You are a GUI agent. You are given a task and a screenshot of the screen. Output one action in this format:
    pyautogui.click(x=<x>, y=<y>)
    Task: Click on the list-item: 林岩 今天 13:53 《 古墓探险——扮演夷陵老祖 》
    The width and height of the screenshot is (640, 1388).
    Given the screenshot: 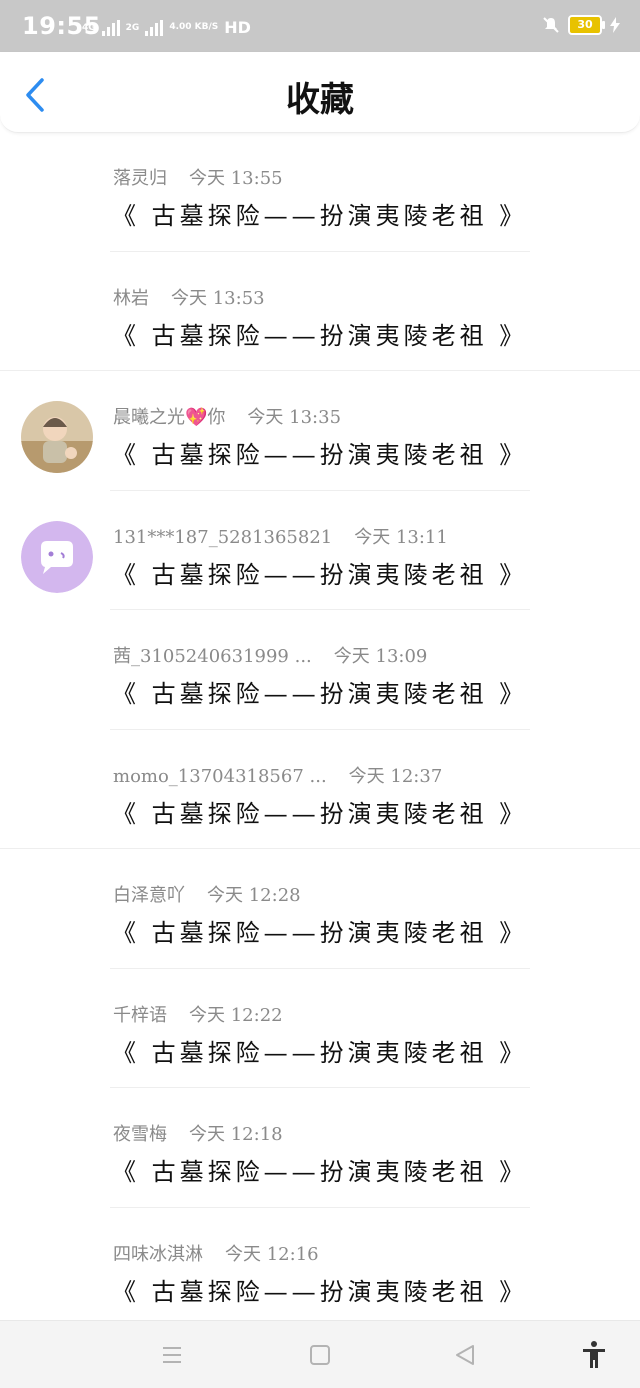 What is the action you would take?
    pyautogui.click(x=320, y=311)
    